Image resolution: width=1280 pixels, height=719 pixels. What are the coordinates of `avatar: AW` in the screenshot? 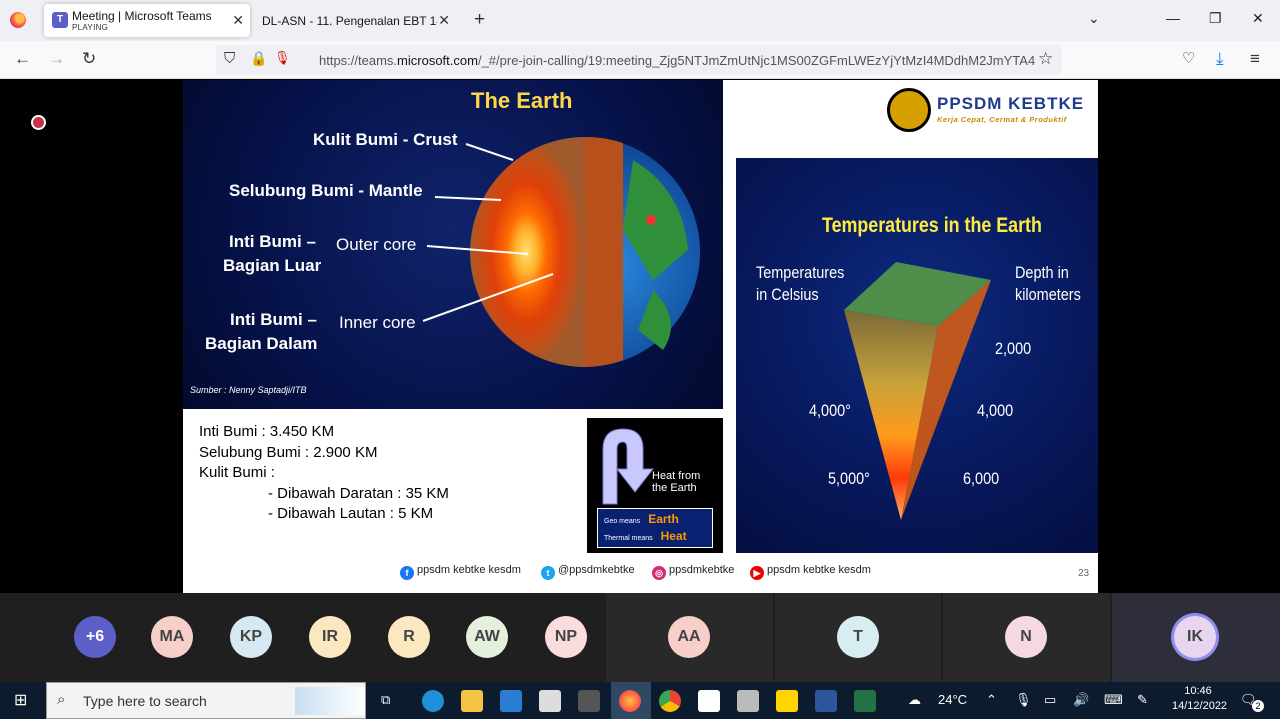 It's located at (487, 637).